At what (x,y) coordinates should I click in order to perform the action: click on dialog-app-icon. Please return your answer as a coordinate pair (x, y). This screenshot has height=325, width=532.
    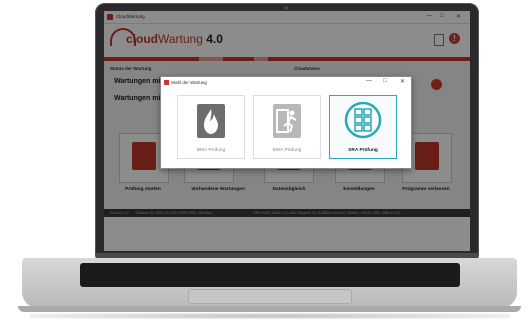
    Looking at the image, I should click on (166, 82).